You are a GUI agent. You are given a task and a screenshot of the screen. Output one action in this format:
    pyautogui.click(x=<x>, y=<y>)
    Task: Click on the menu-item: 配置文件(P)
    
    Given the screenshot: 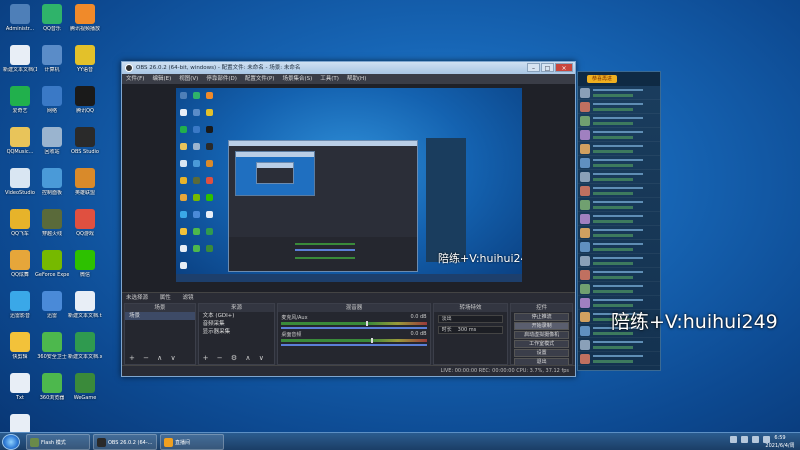 What is the action you would take?
    pyautogui.click(x=260, y=79)
    